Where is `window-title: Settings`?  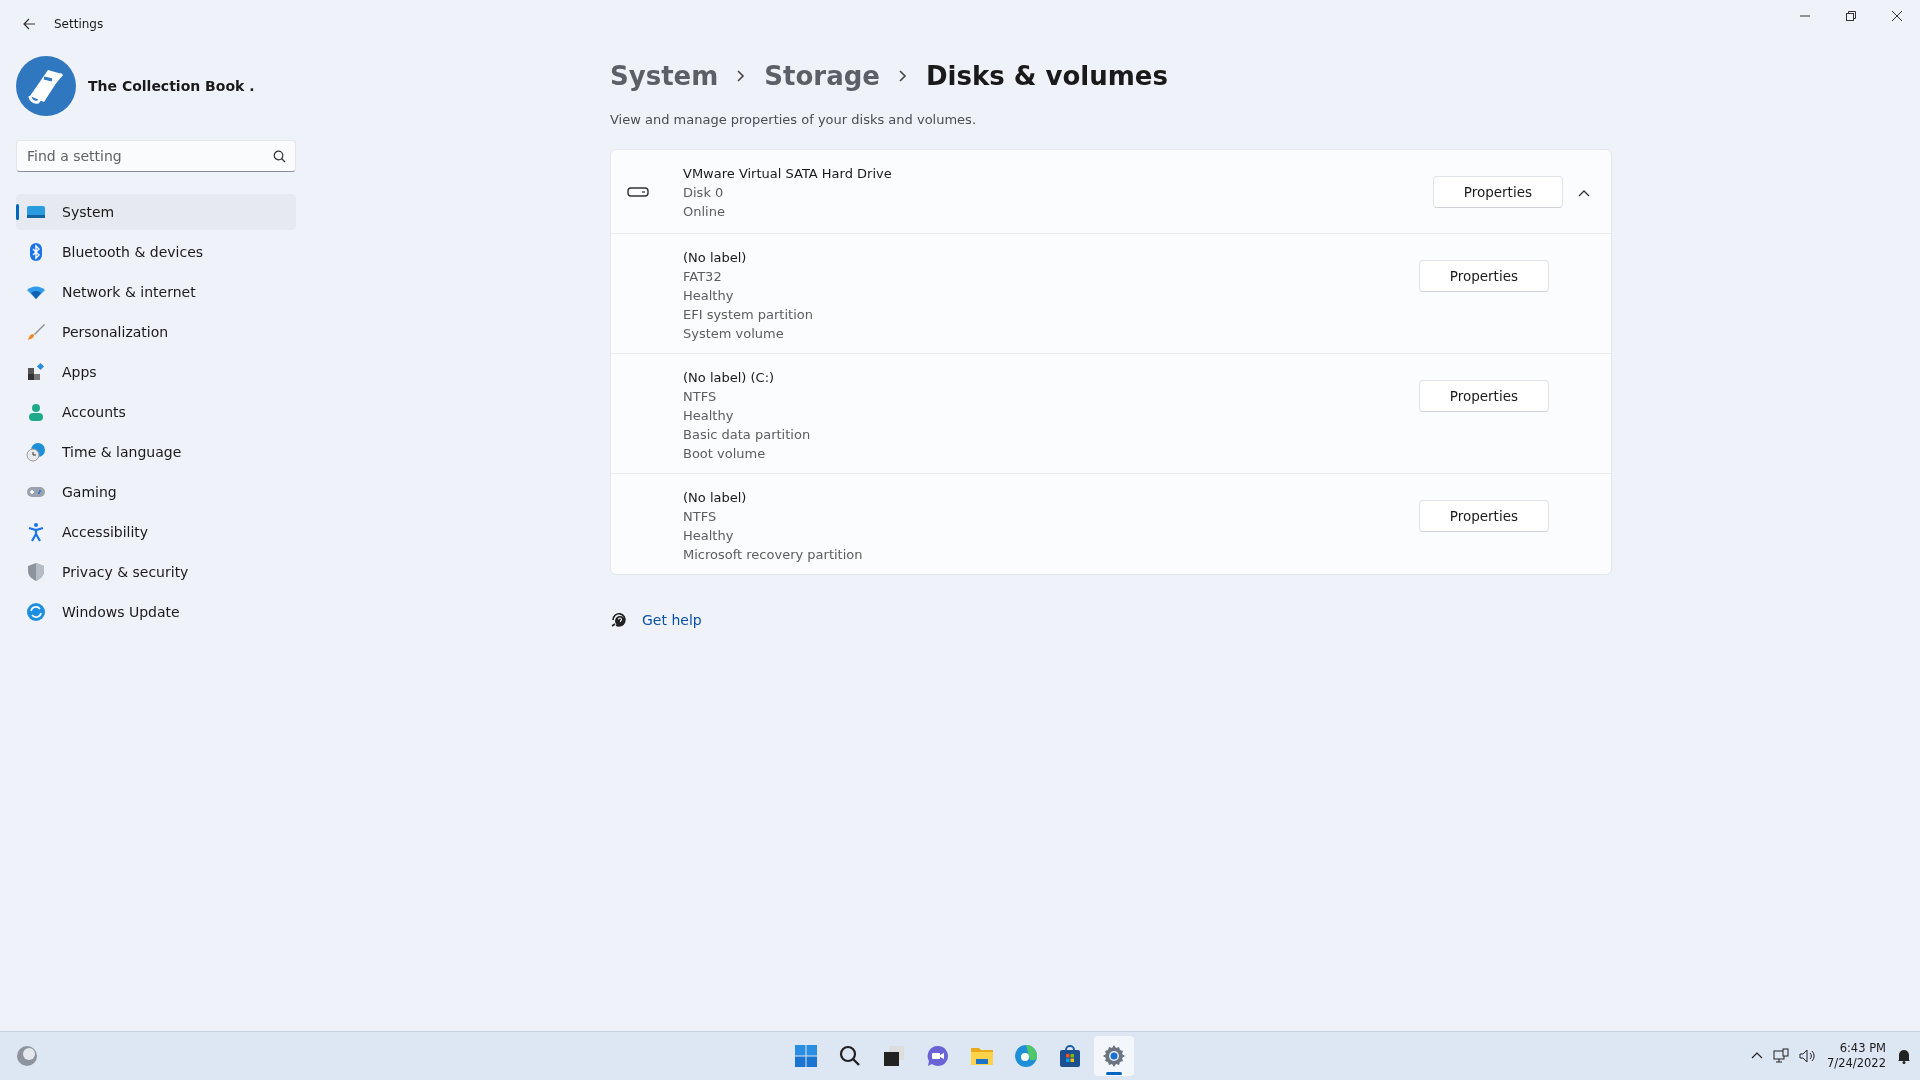 window-title: Settings is located at coordinates (79, 24).